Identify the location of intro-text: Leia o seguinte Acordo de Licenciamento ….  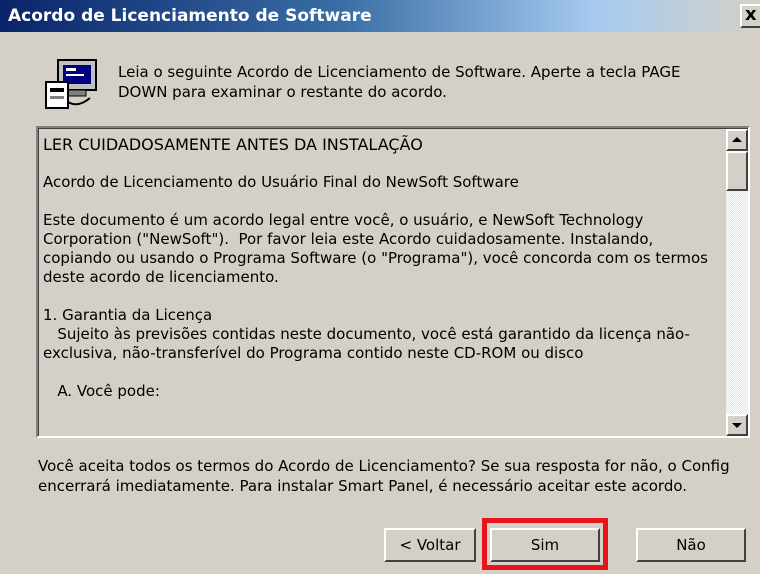
(399, 82).